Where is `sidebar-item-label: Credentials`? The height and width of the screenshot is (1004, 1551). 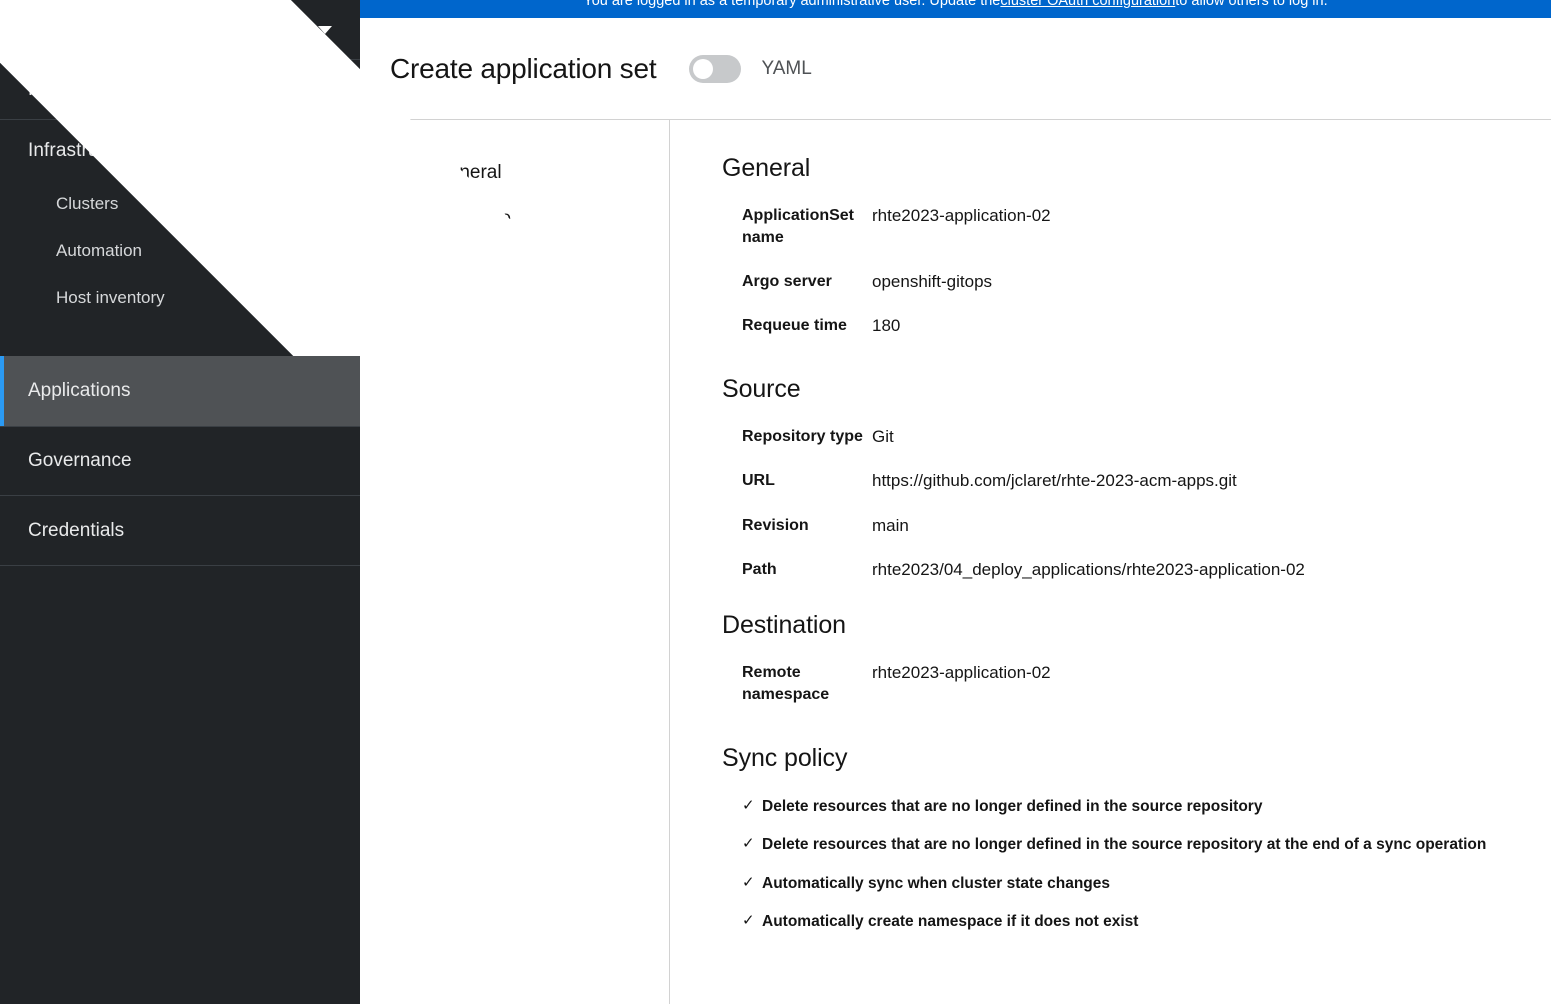 sidebar-item-label: Credentials is located at coordinates (76, 530).